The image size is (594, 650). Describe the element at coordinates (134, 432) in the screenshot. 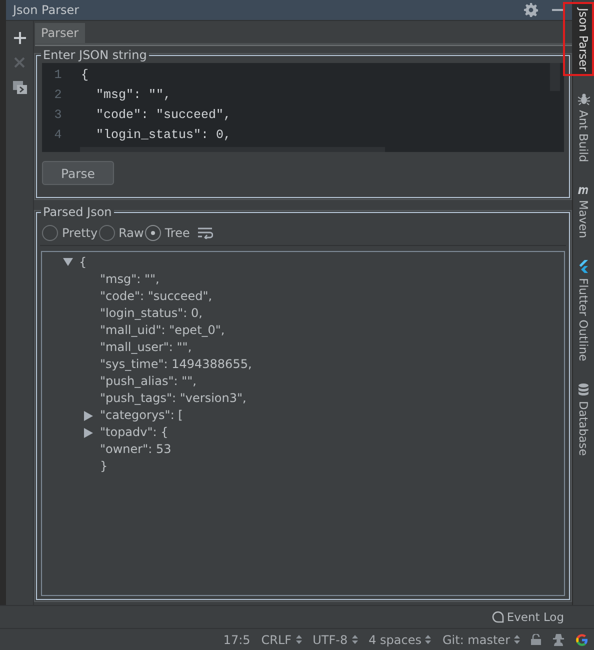

I see `tree-node-text: "topadv": {` at that location.